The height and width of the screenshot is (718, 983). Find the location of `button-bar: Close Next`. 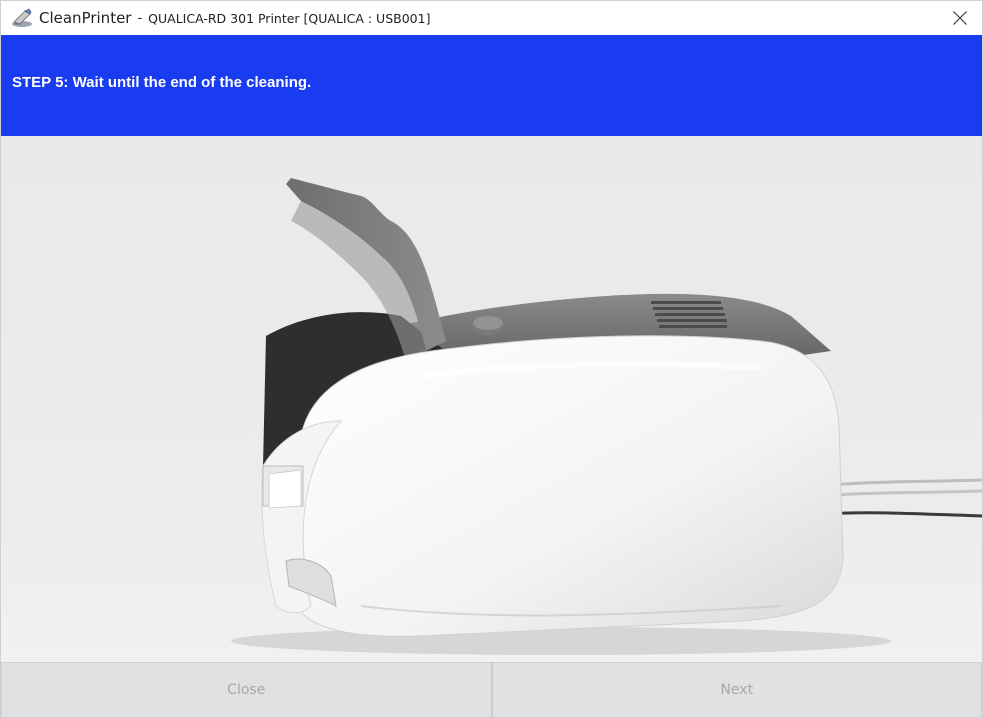

button-bar: Close Next is located at coordinates (491, 690).